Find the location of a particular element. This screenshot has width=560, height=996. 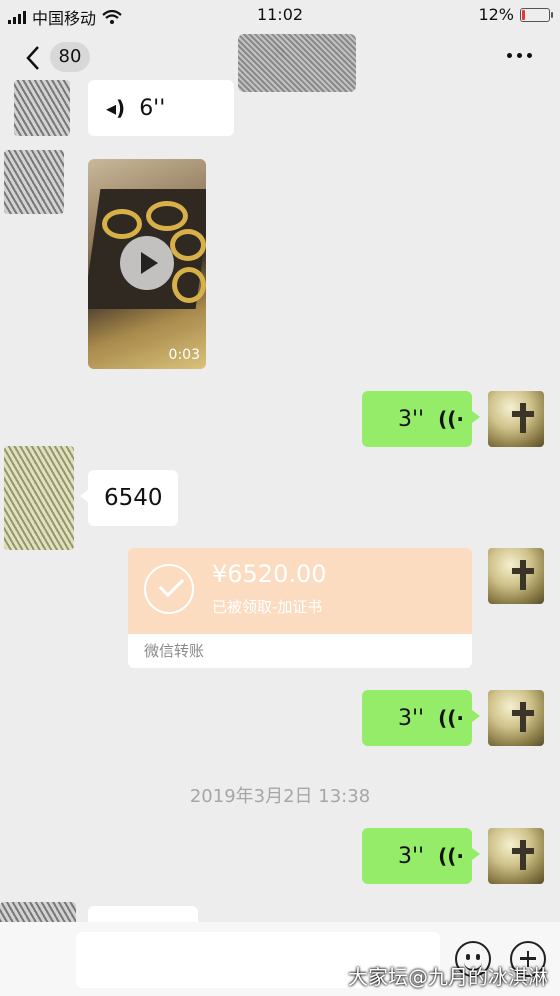

message-text: 6540 is located at coordinates (133, 498).